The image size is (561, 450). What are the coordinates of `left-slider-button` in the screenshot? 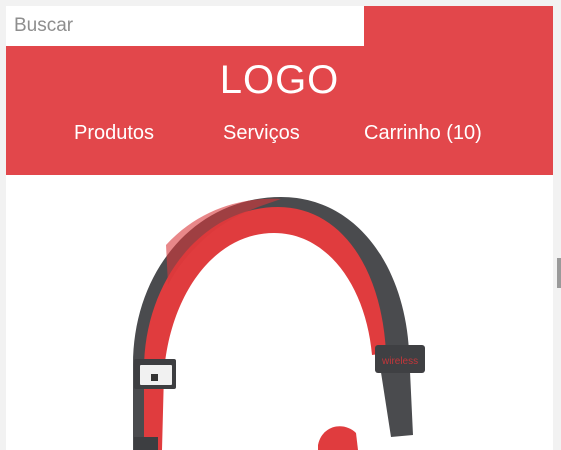 It's located at (154, 377).